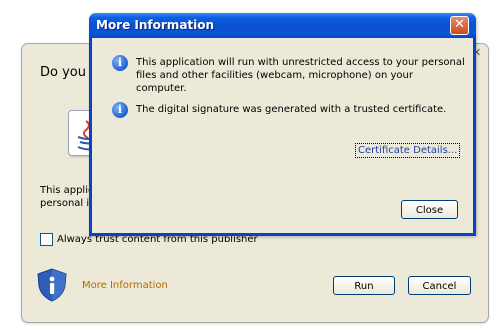 The height and width of the screenshot is (333, 498). I want to click on window-titlebar: More Information ✕, so click(282, 25).